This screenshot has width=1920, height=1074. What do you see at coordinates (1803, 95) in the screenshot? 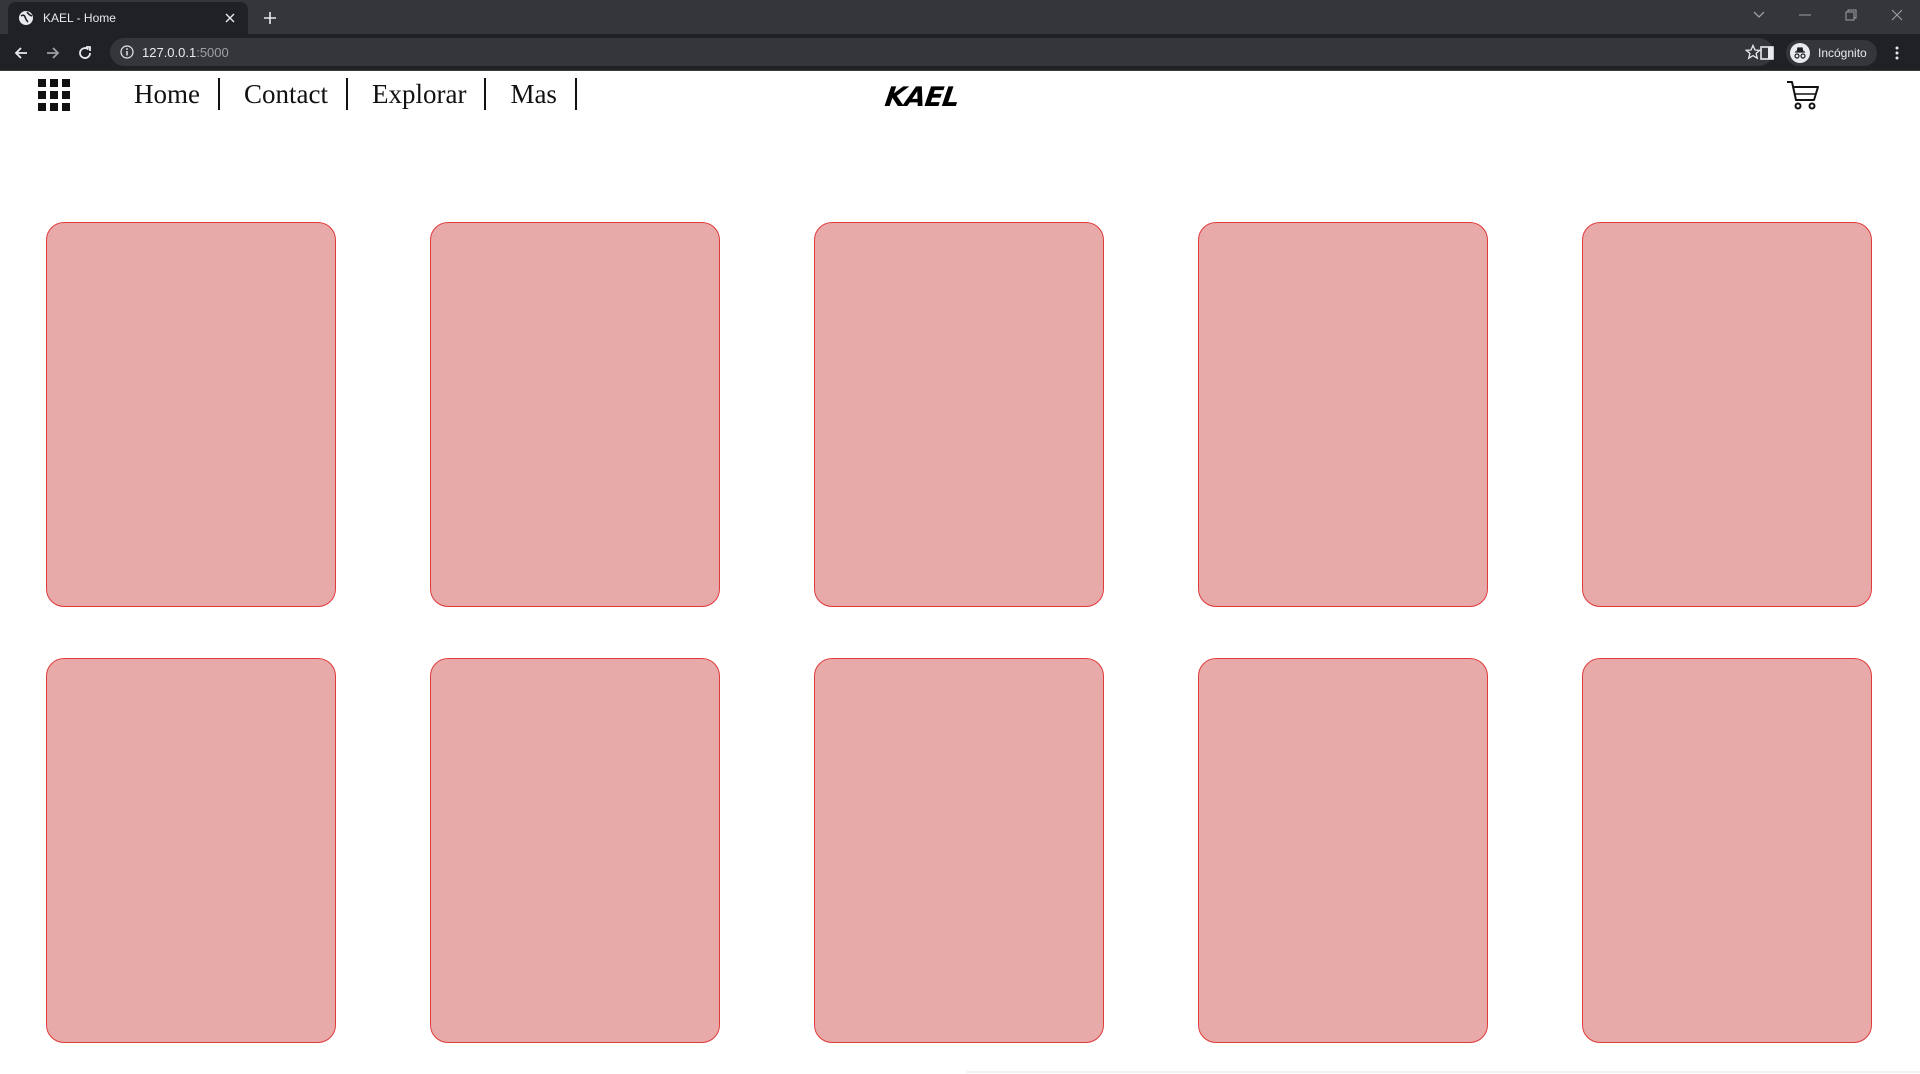
I see `shopping-cart-icon` at bounding box center [1803, 95].